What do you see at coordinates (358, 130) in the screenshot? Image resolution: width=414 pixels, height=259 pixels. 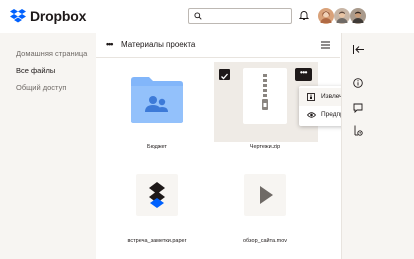 I see `activity-icon` at bounding box center [358, 130].